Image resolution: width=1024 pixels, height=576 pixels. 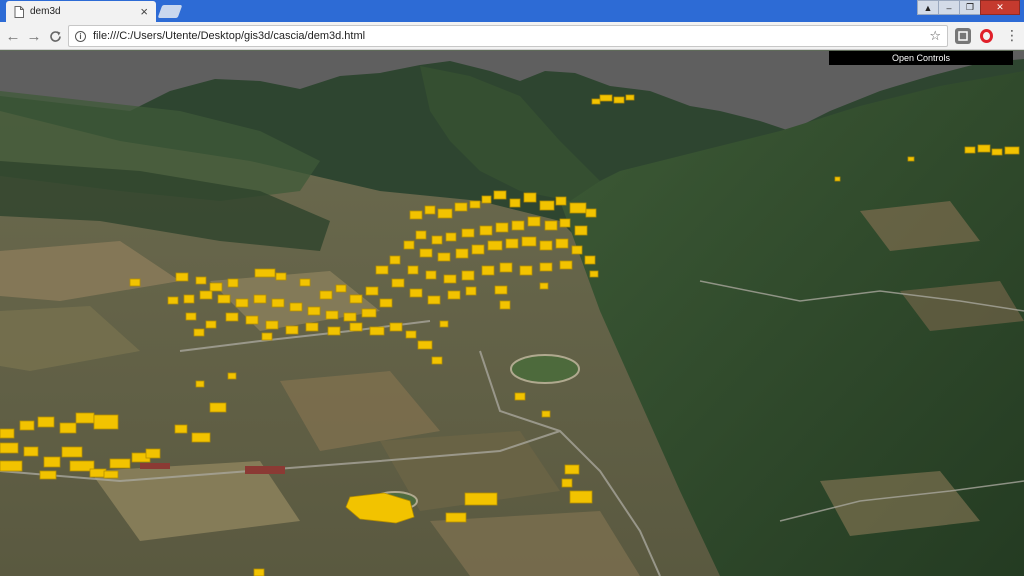 What do you see at coordinates (34, 36) in the screenshot?
I see `forward-button: →` at bounding box center [34, 36].